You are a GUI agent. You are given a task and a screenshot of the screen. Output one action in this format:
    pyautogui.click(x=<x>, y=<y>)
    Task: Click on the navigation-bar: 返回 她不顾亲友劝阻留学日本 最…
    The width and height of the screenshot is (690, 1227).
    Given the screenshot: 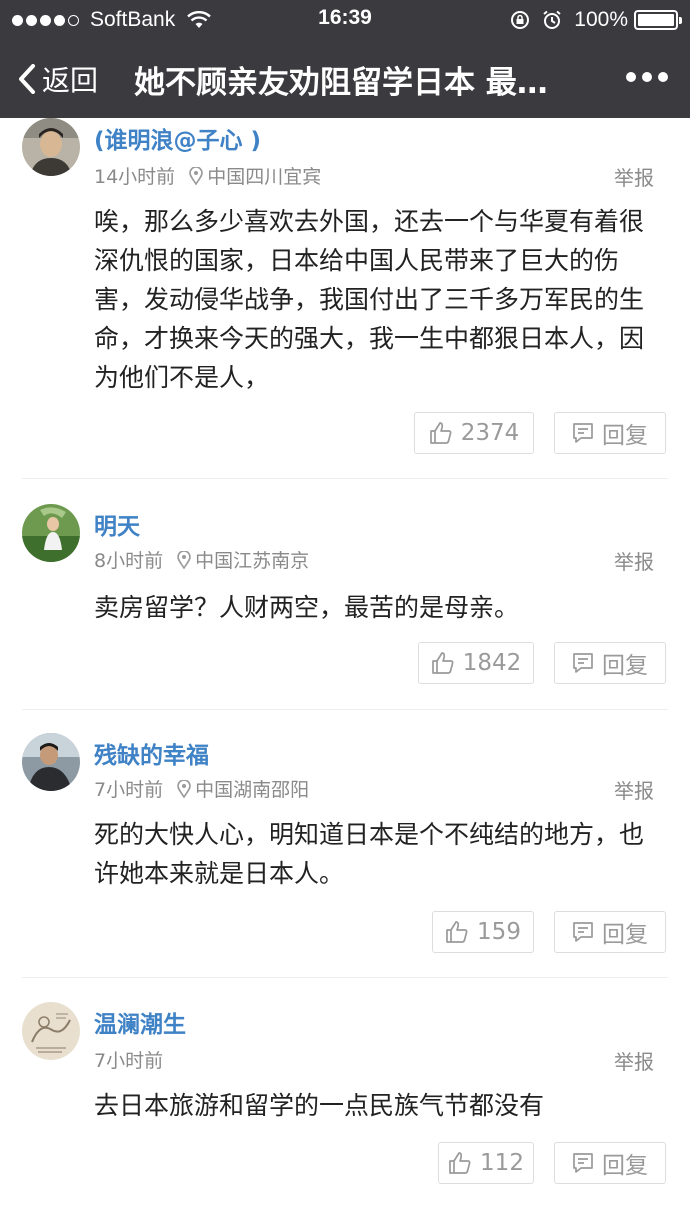 What is the action you would take?
    pyautogui.click(x=345, y=79)
    